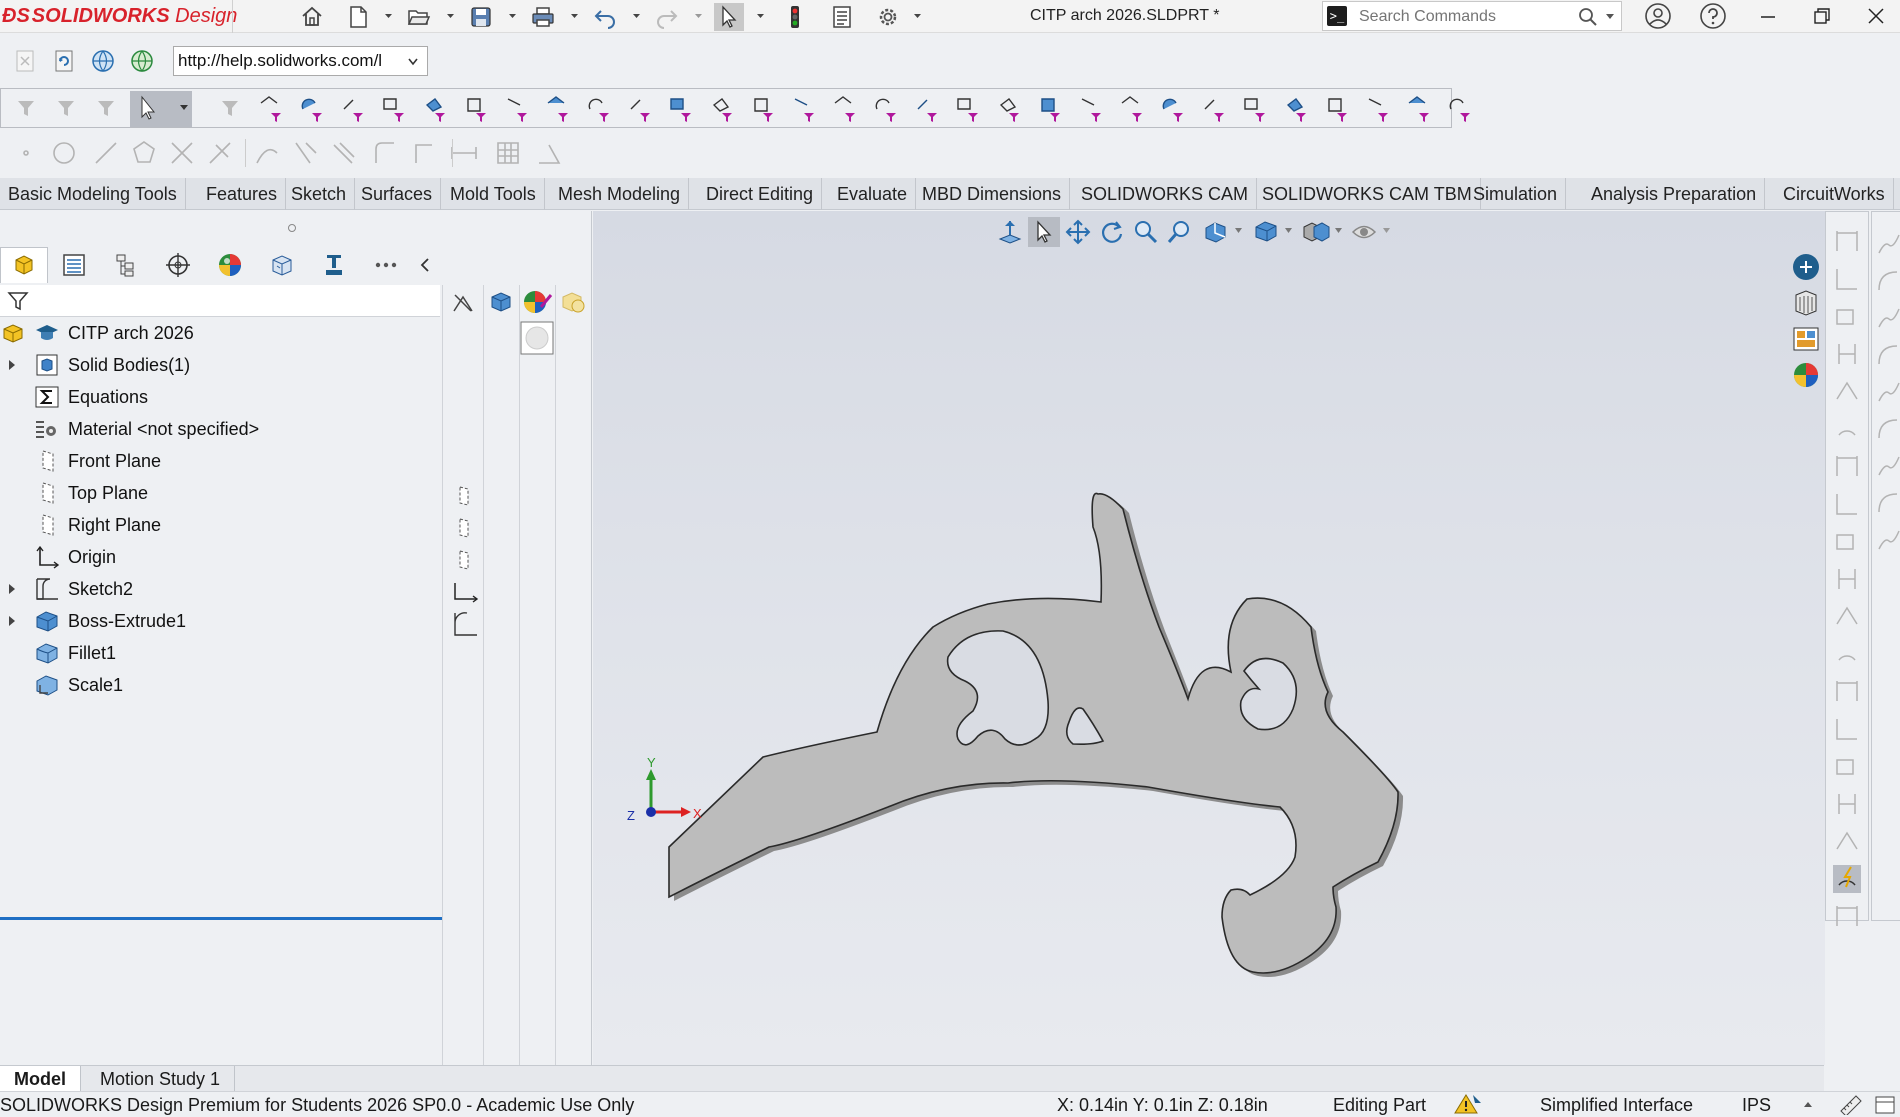 The width and height of the screenshot is (1900, 1117). I want to click on filter-weld-symbols-icon, so click(970, 109).